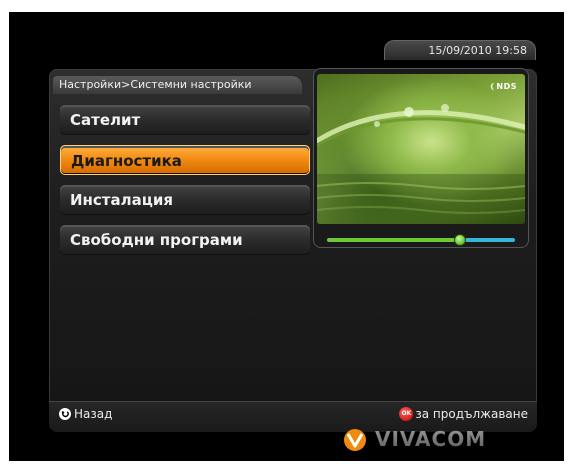 The width and height of the screenshot is (573, 466). I want to click on back-label: Назад, so click(93, 414).